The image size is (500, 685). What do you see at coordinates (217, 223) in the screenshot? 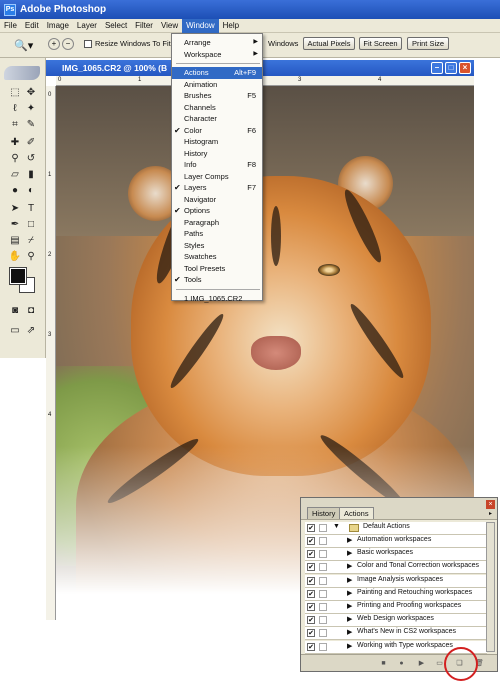
I see `window-menu-item-paragraph: Paragraph` at bounding box center [217, 223].